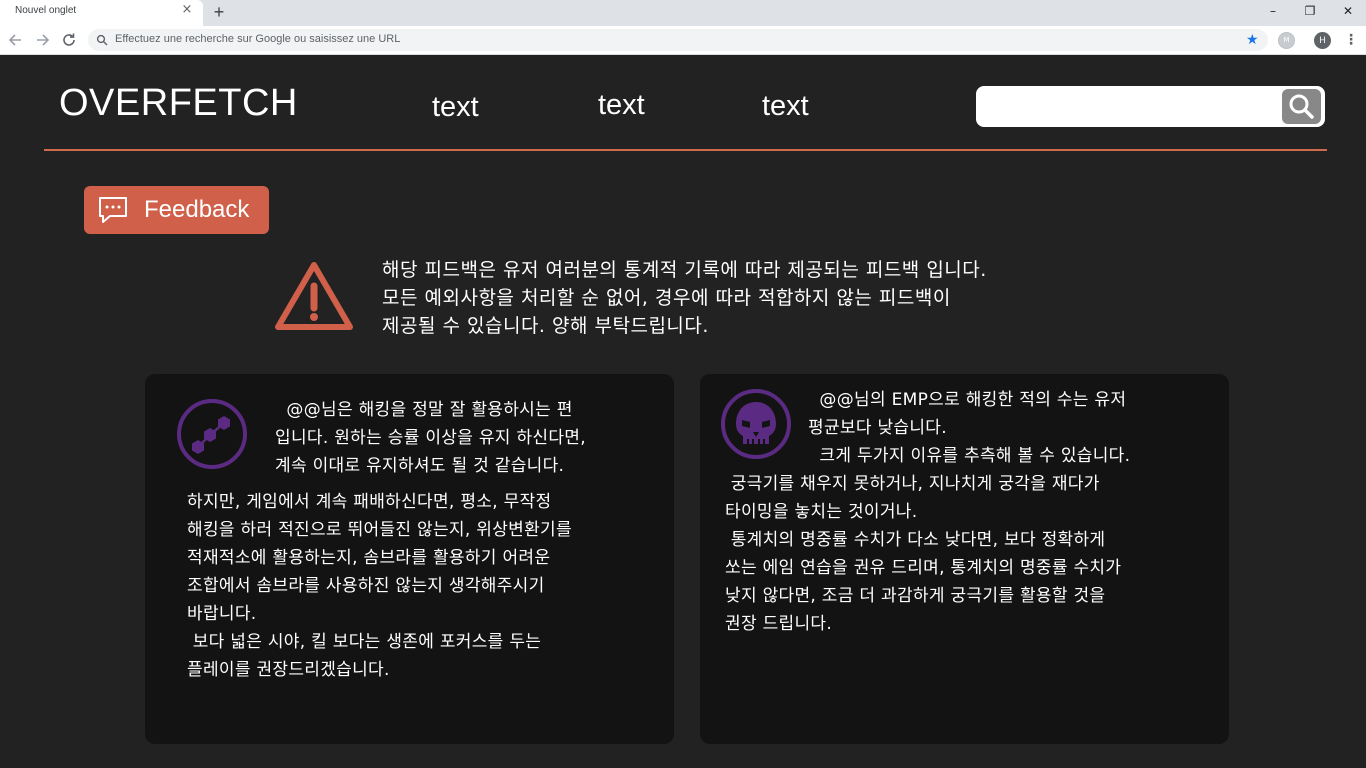 The width and height of the screenshot is (1366, 768). I want to click on new-tab-button: +, so click(219, 12).